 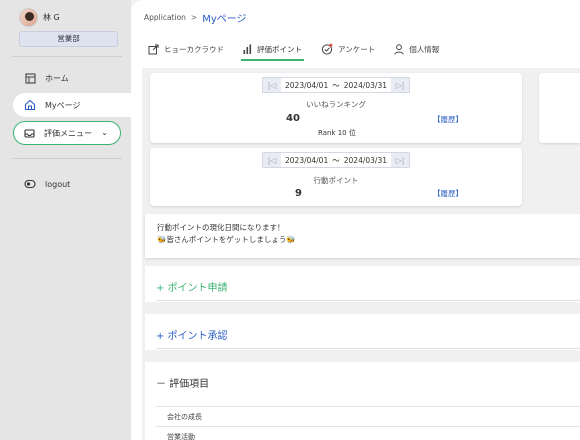 I want to click on eval-items-section: － 評価項目 会社の成長 営業活動, so click(x=362, y=401).